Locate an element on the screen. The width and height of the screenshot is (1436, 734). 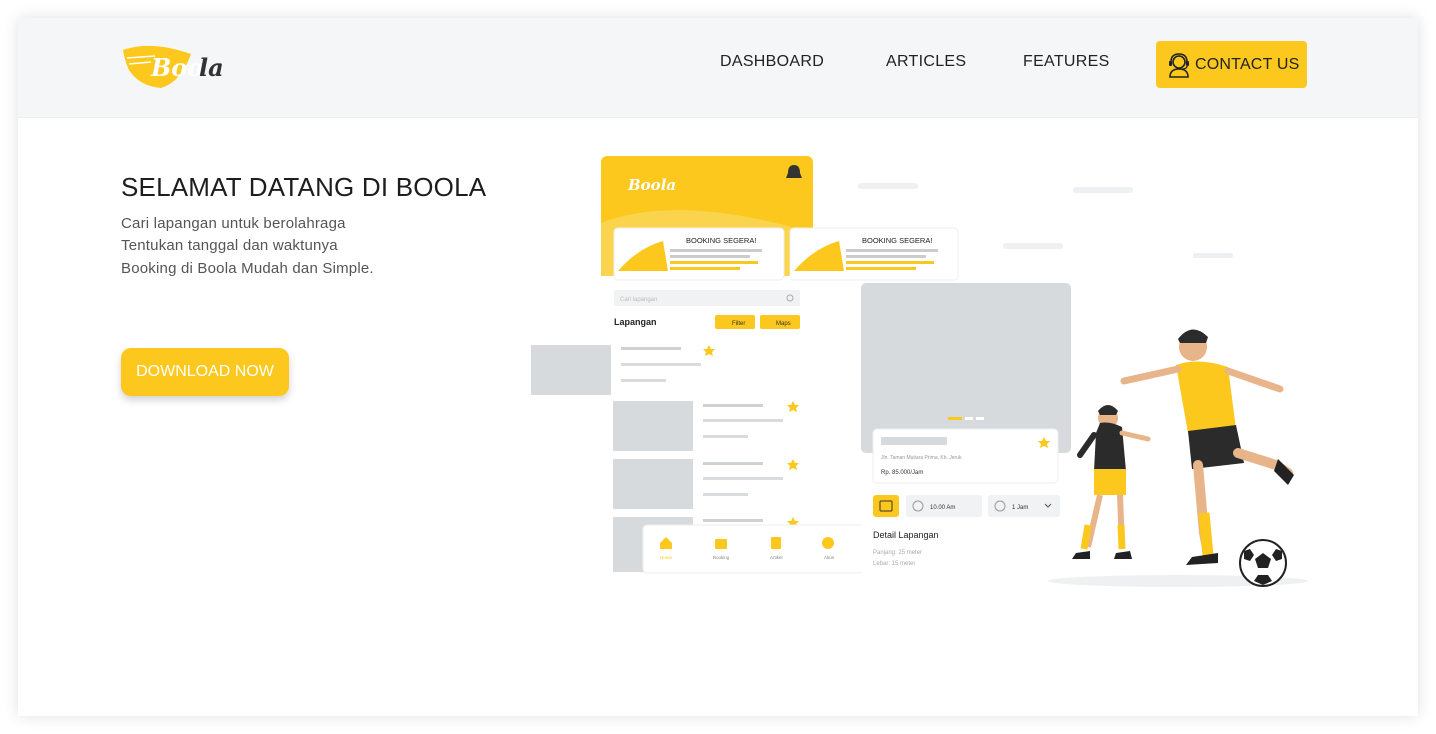
bottom-nav-artikel: Artikel is located at coordinates (776, 557).